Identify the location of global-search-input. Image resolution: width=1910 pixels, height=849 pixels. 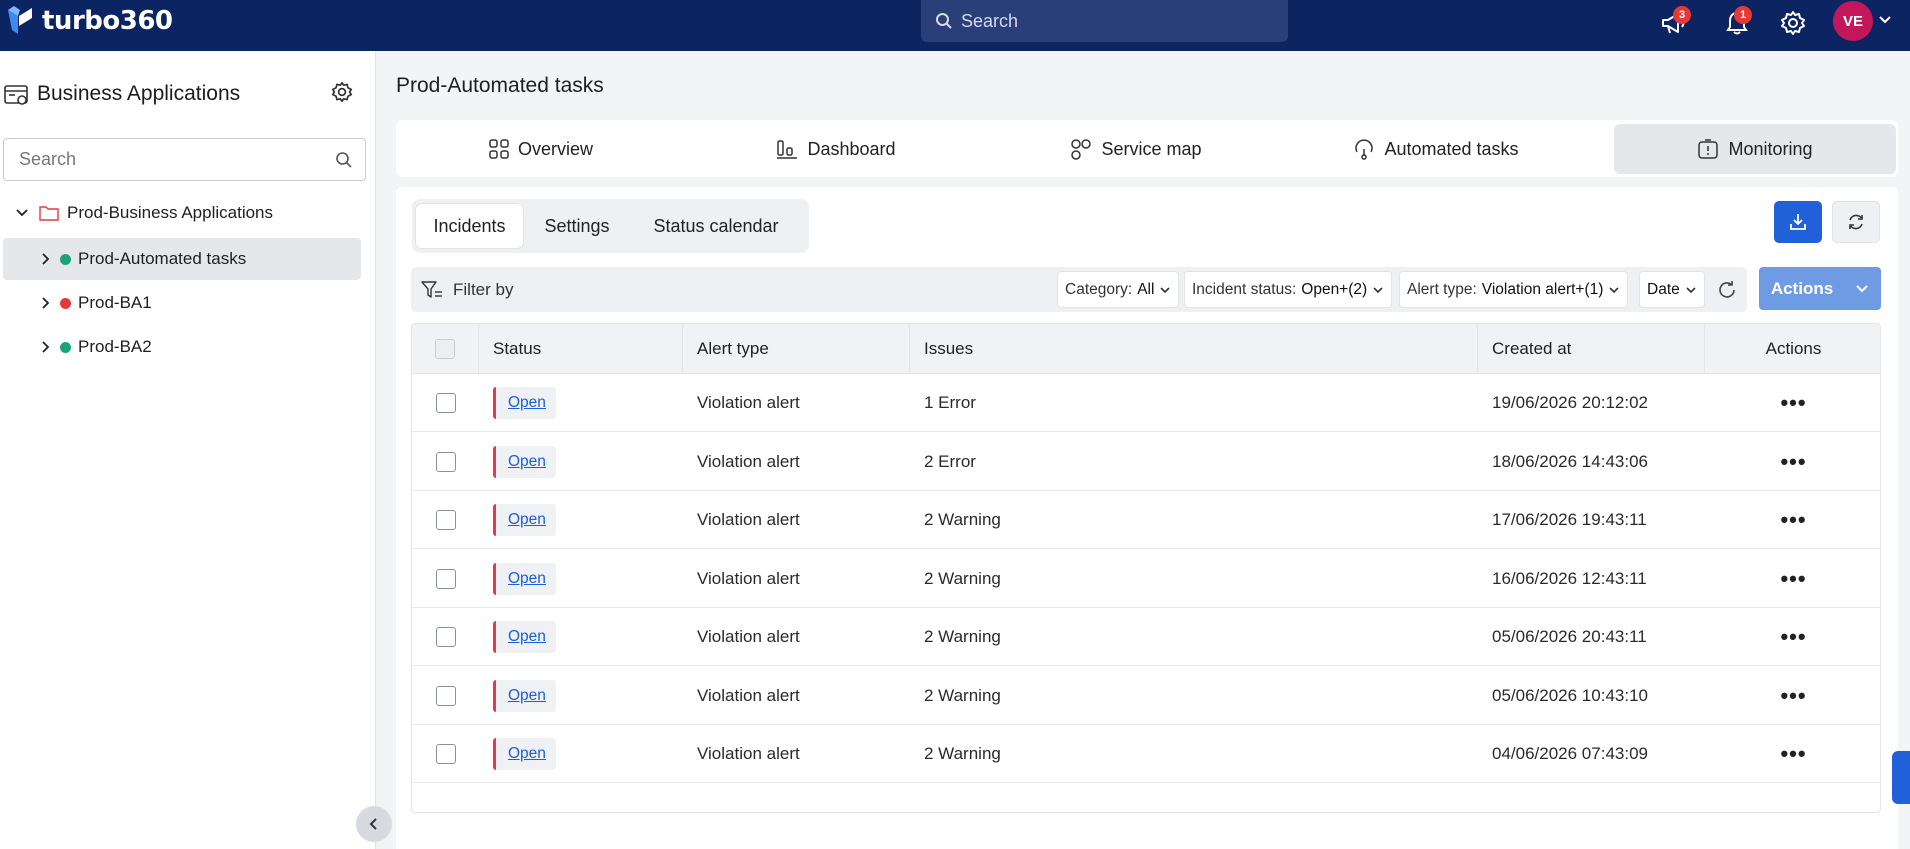
(1111, 21).